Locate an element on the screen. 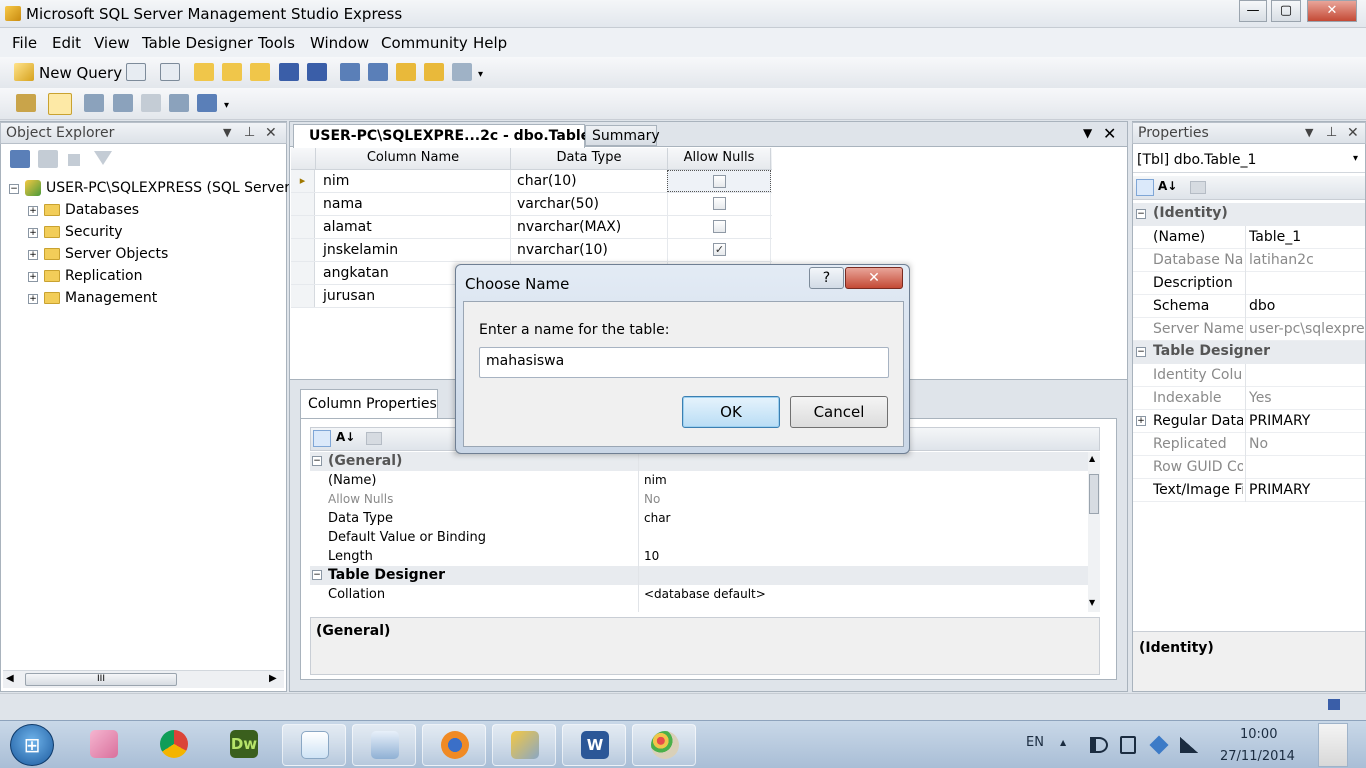  scroll-left-icon: ◀ is located at coordinates (10, 678).